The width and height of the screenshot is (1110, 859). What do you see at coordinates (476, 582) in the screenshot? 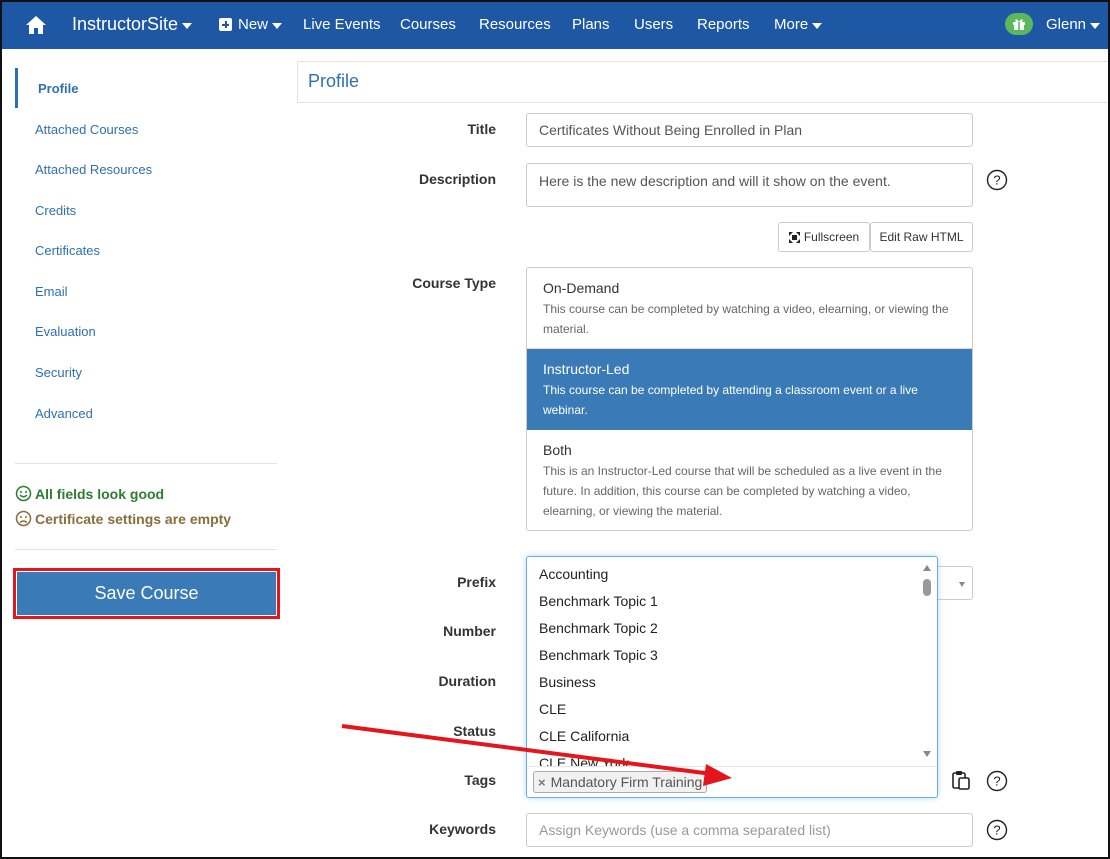
I see `prefix-label: Prefix` at bounding box center [476, 582].